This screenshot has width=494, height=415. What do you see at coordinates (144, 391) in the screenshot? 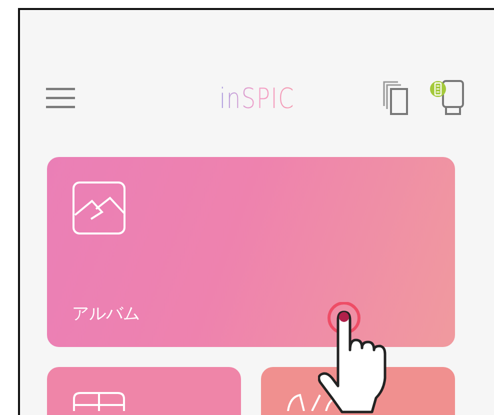
I see `layout-card` at bounding box center [144, 391].